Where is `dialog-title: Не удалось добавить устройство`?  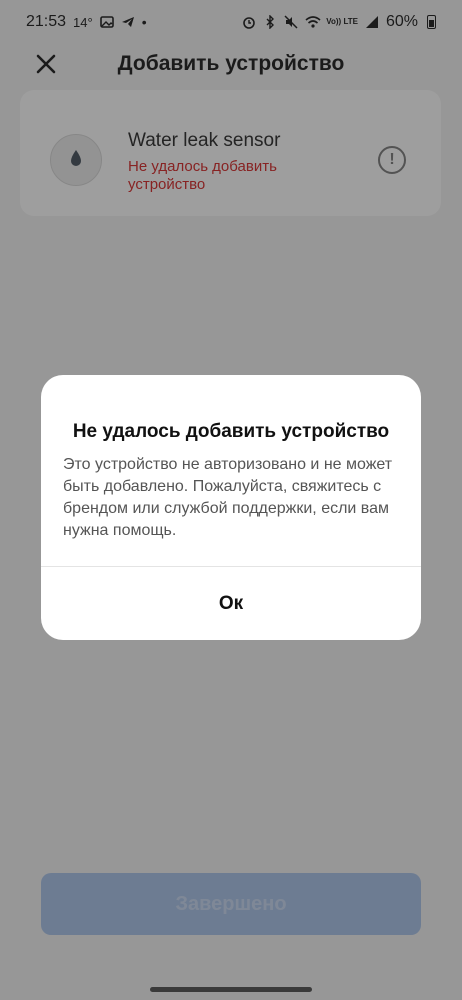
dialog-title: Не удалось добавить устройство is located at coordinates (231, 431).